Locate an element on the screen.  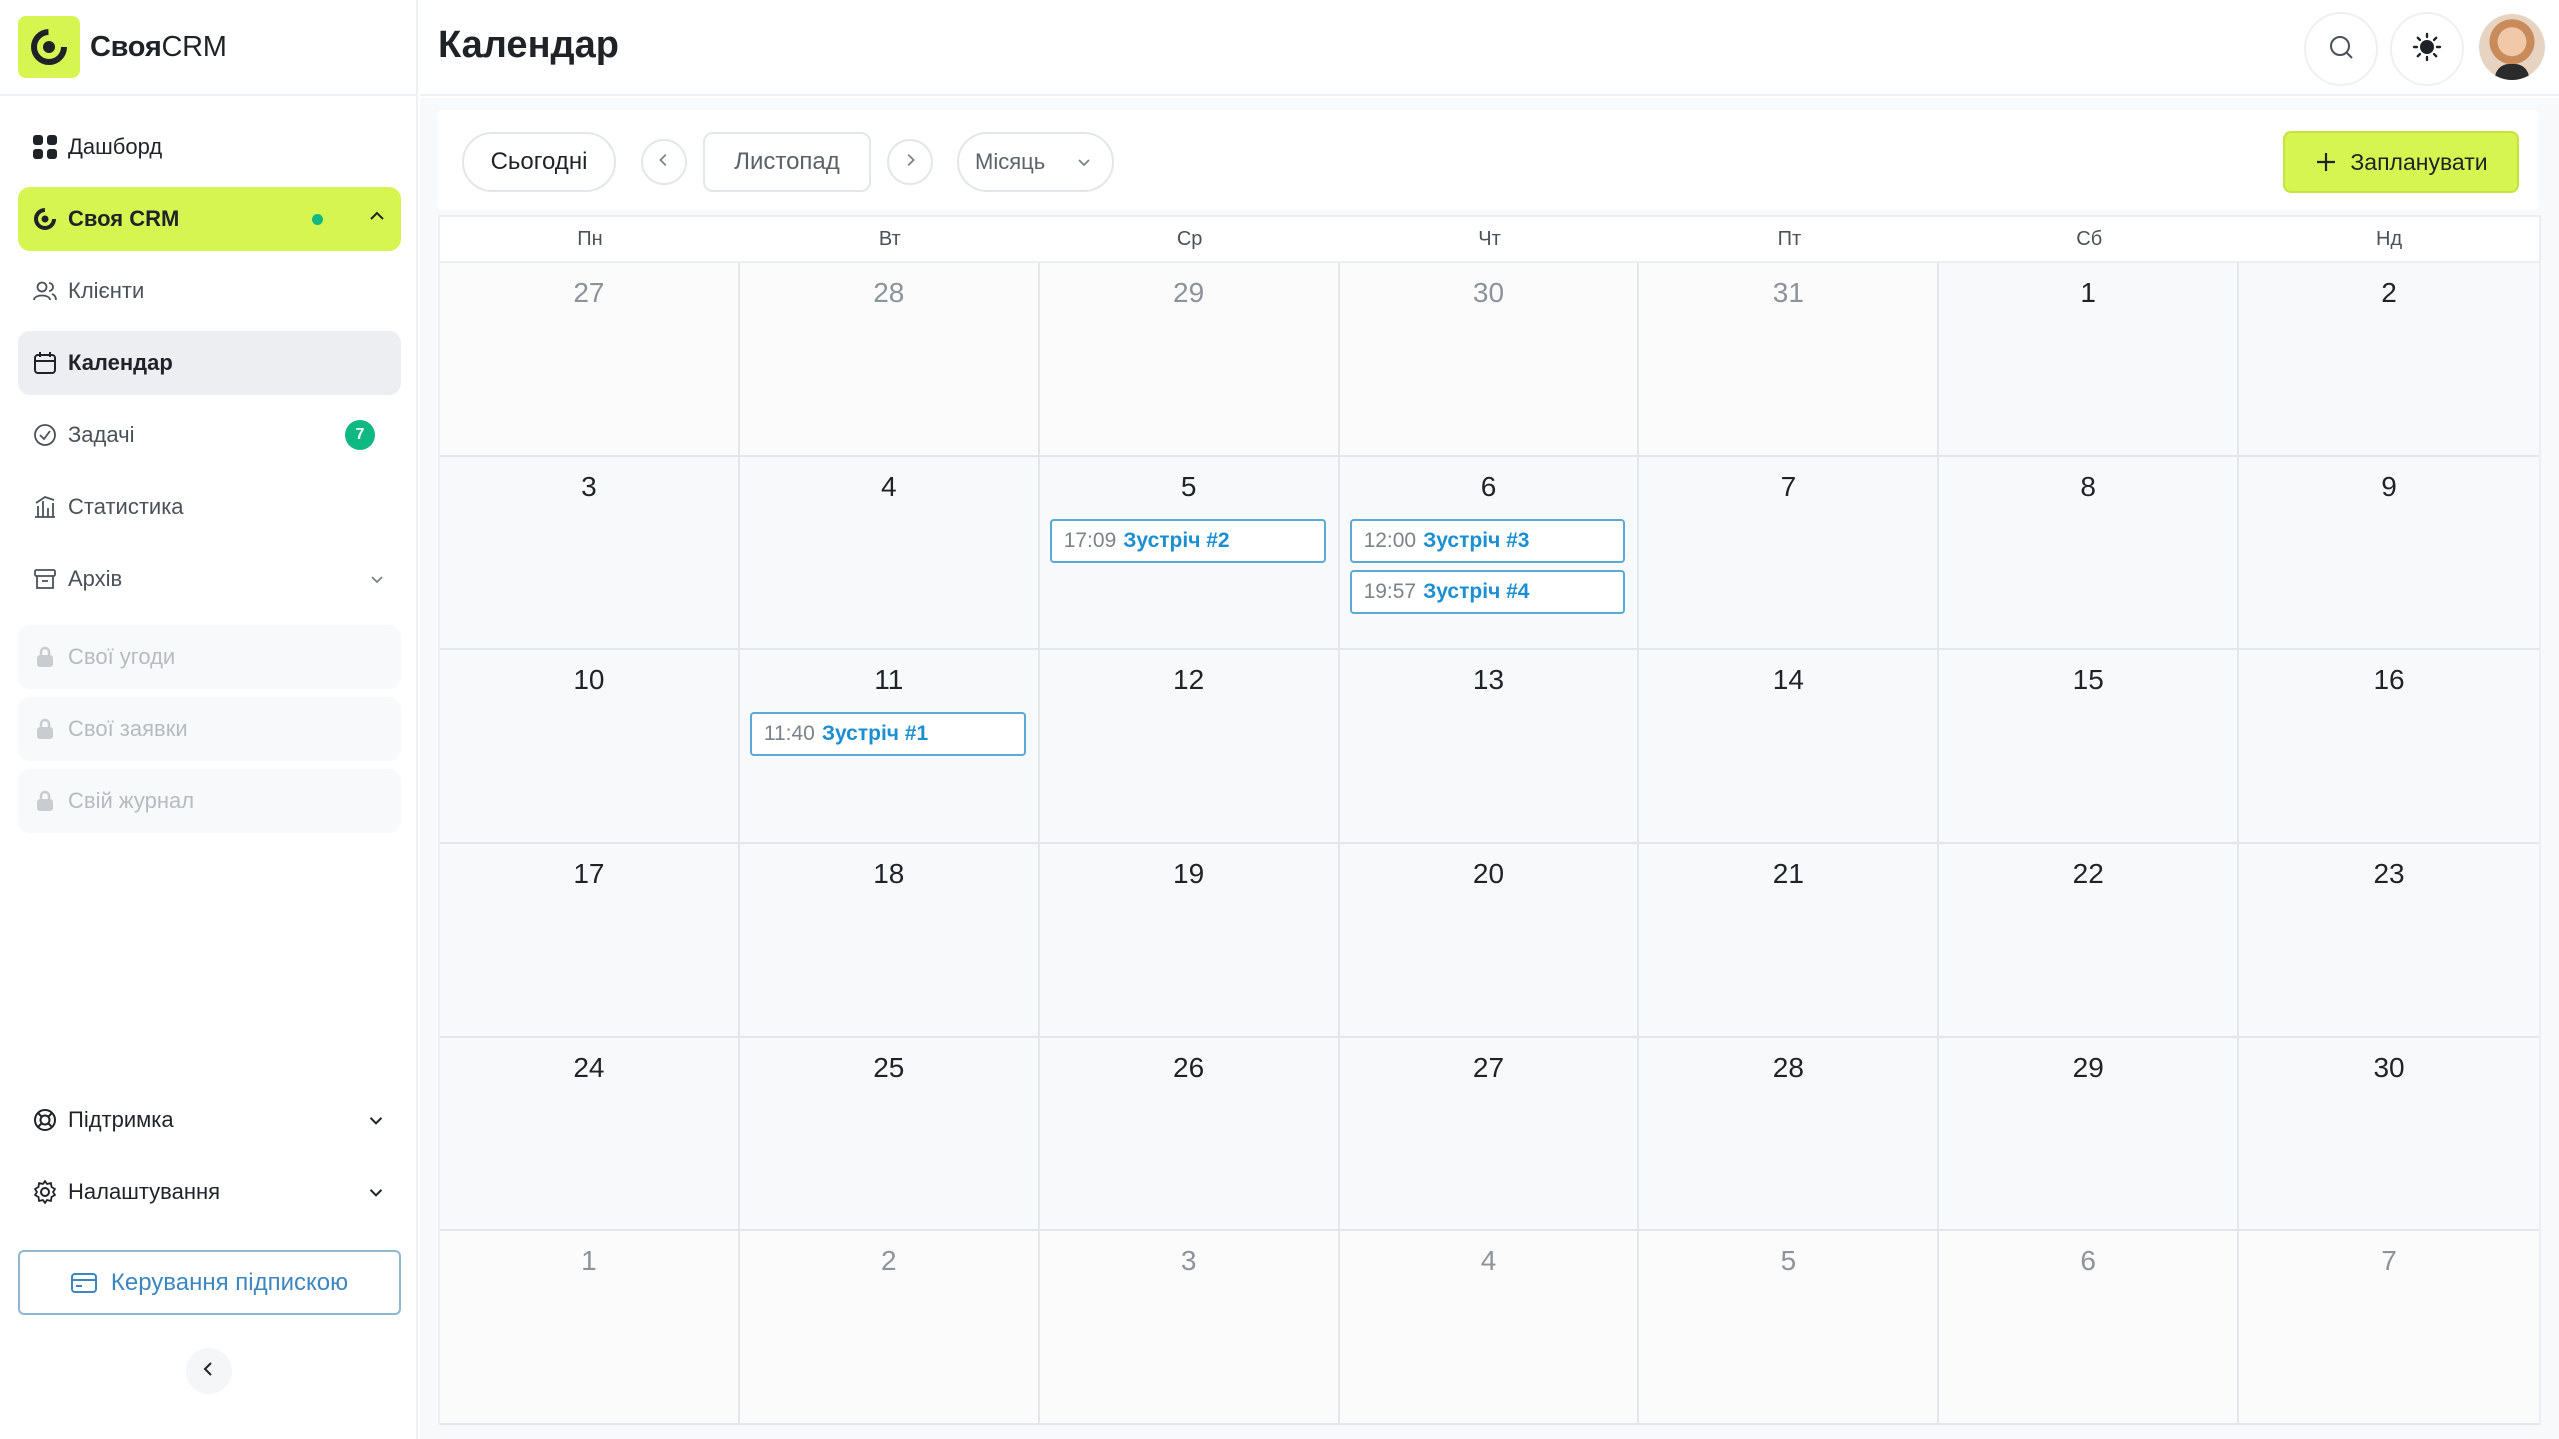
theme-toggle-button is located at coordinates (2427, 49).